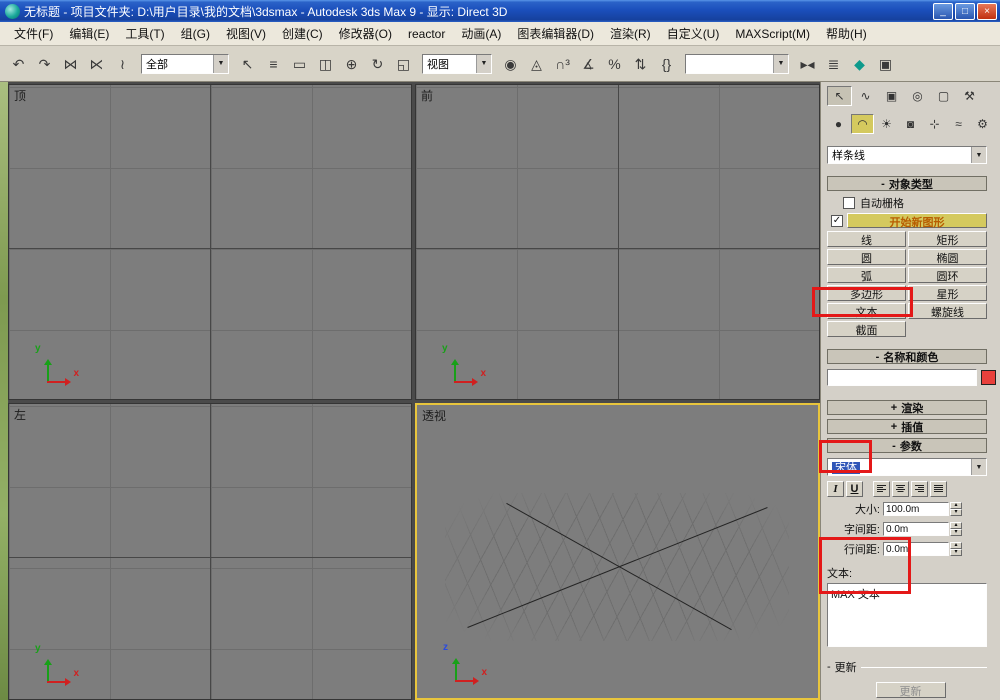 Image resolution: width=1000 pixels, height=700 pixels. I want to click on quick-render-icon: ◆, so click(859, 63).